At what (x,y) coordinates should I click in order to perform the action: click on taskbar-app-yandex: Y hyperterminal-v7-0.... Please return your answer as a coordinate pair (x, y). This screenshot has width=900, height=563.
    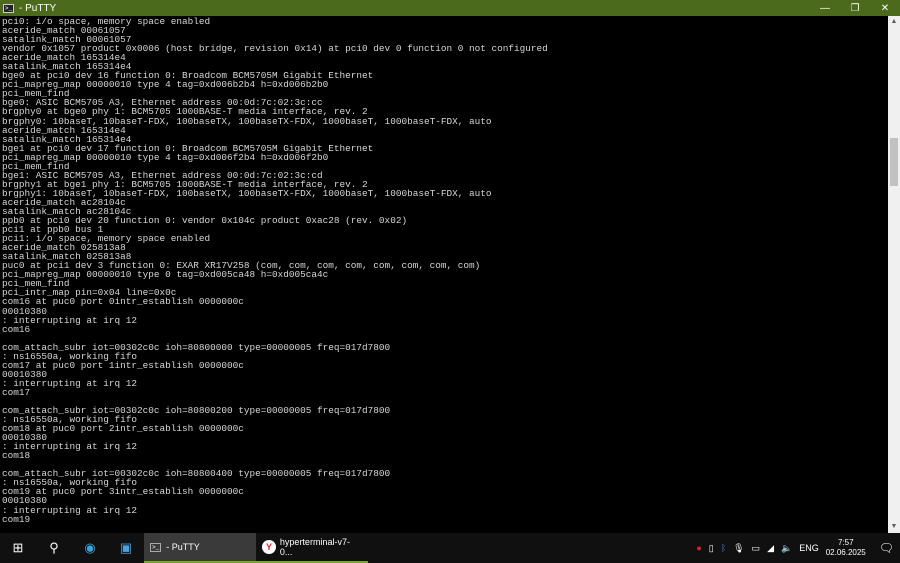
    Looking at the image, I should click on (312, 548).